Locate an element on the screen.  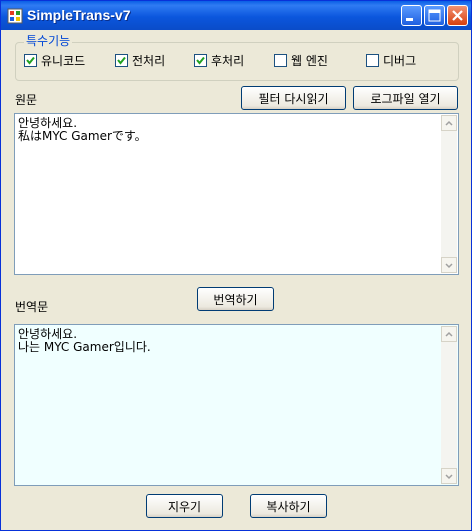
web-engine-checkbox-label: 웹 엔진 is located at coordinates (309, 60).